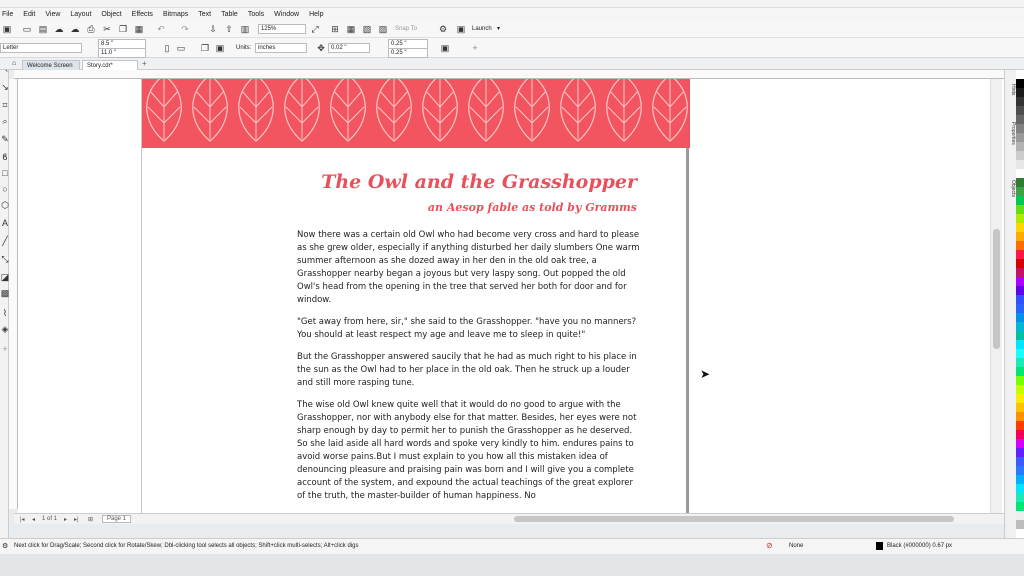 The width and height of the screenshot is (1024, 576). Describe the element at coordinates (281, 48) in the screenshot. I see `units-select: inches` at that location.